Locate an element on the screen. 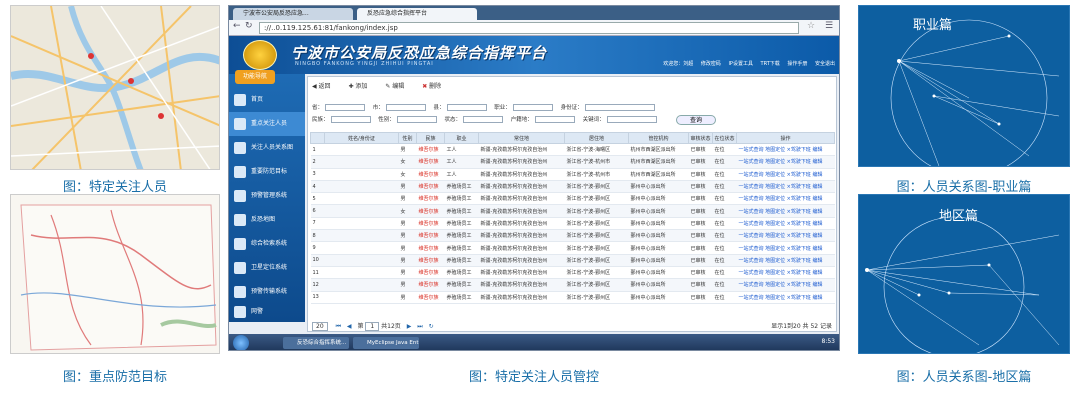  id-input is located at coordinates (619, 107).